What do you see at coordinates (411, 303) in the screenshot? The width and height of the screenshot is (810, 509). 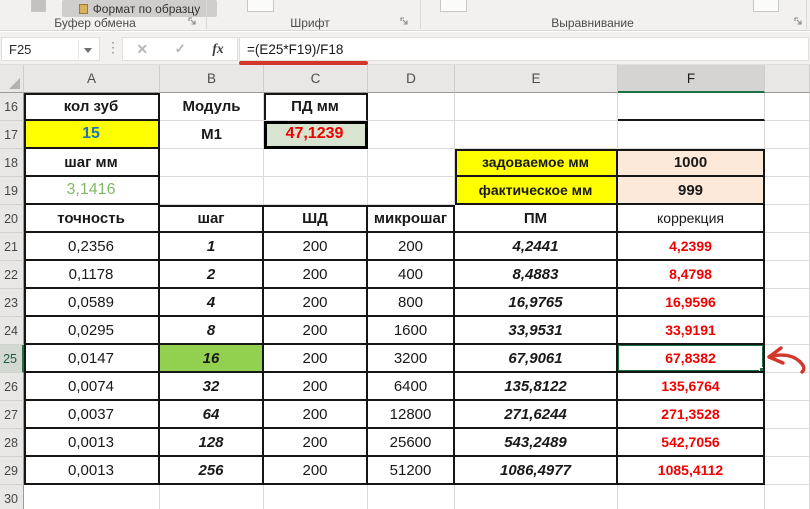 I see `cell-D23: 800` at bounding box center [411, 303].